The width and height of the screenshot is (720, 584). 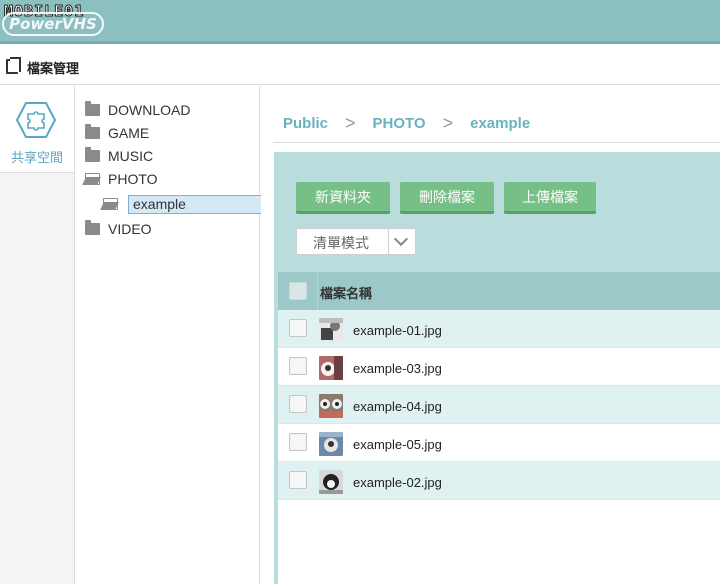 What do you see at coordinates (399, 123) in the screenshot?
I see `breadcrumb-photo: PHOTO` at bounding box center [399, 123].